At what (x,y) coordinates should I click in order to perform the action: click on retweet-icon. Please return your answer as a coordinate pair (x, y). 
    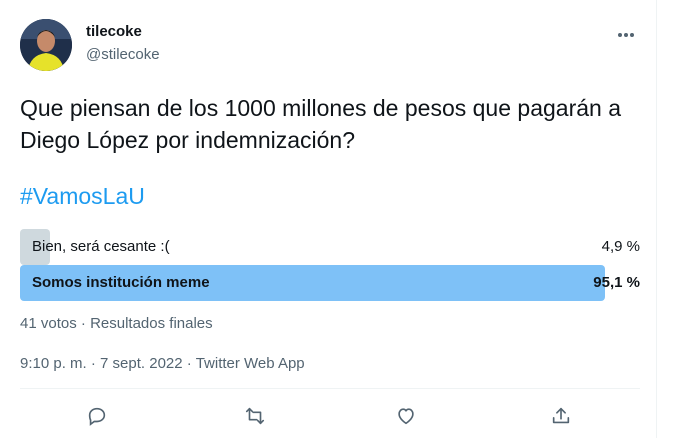
    Looking at the image, I should click on (255, 416).